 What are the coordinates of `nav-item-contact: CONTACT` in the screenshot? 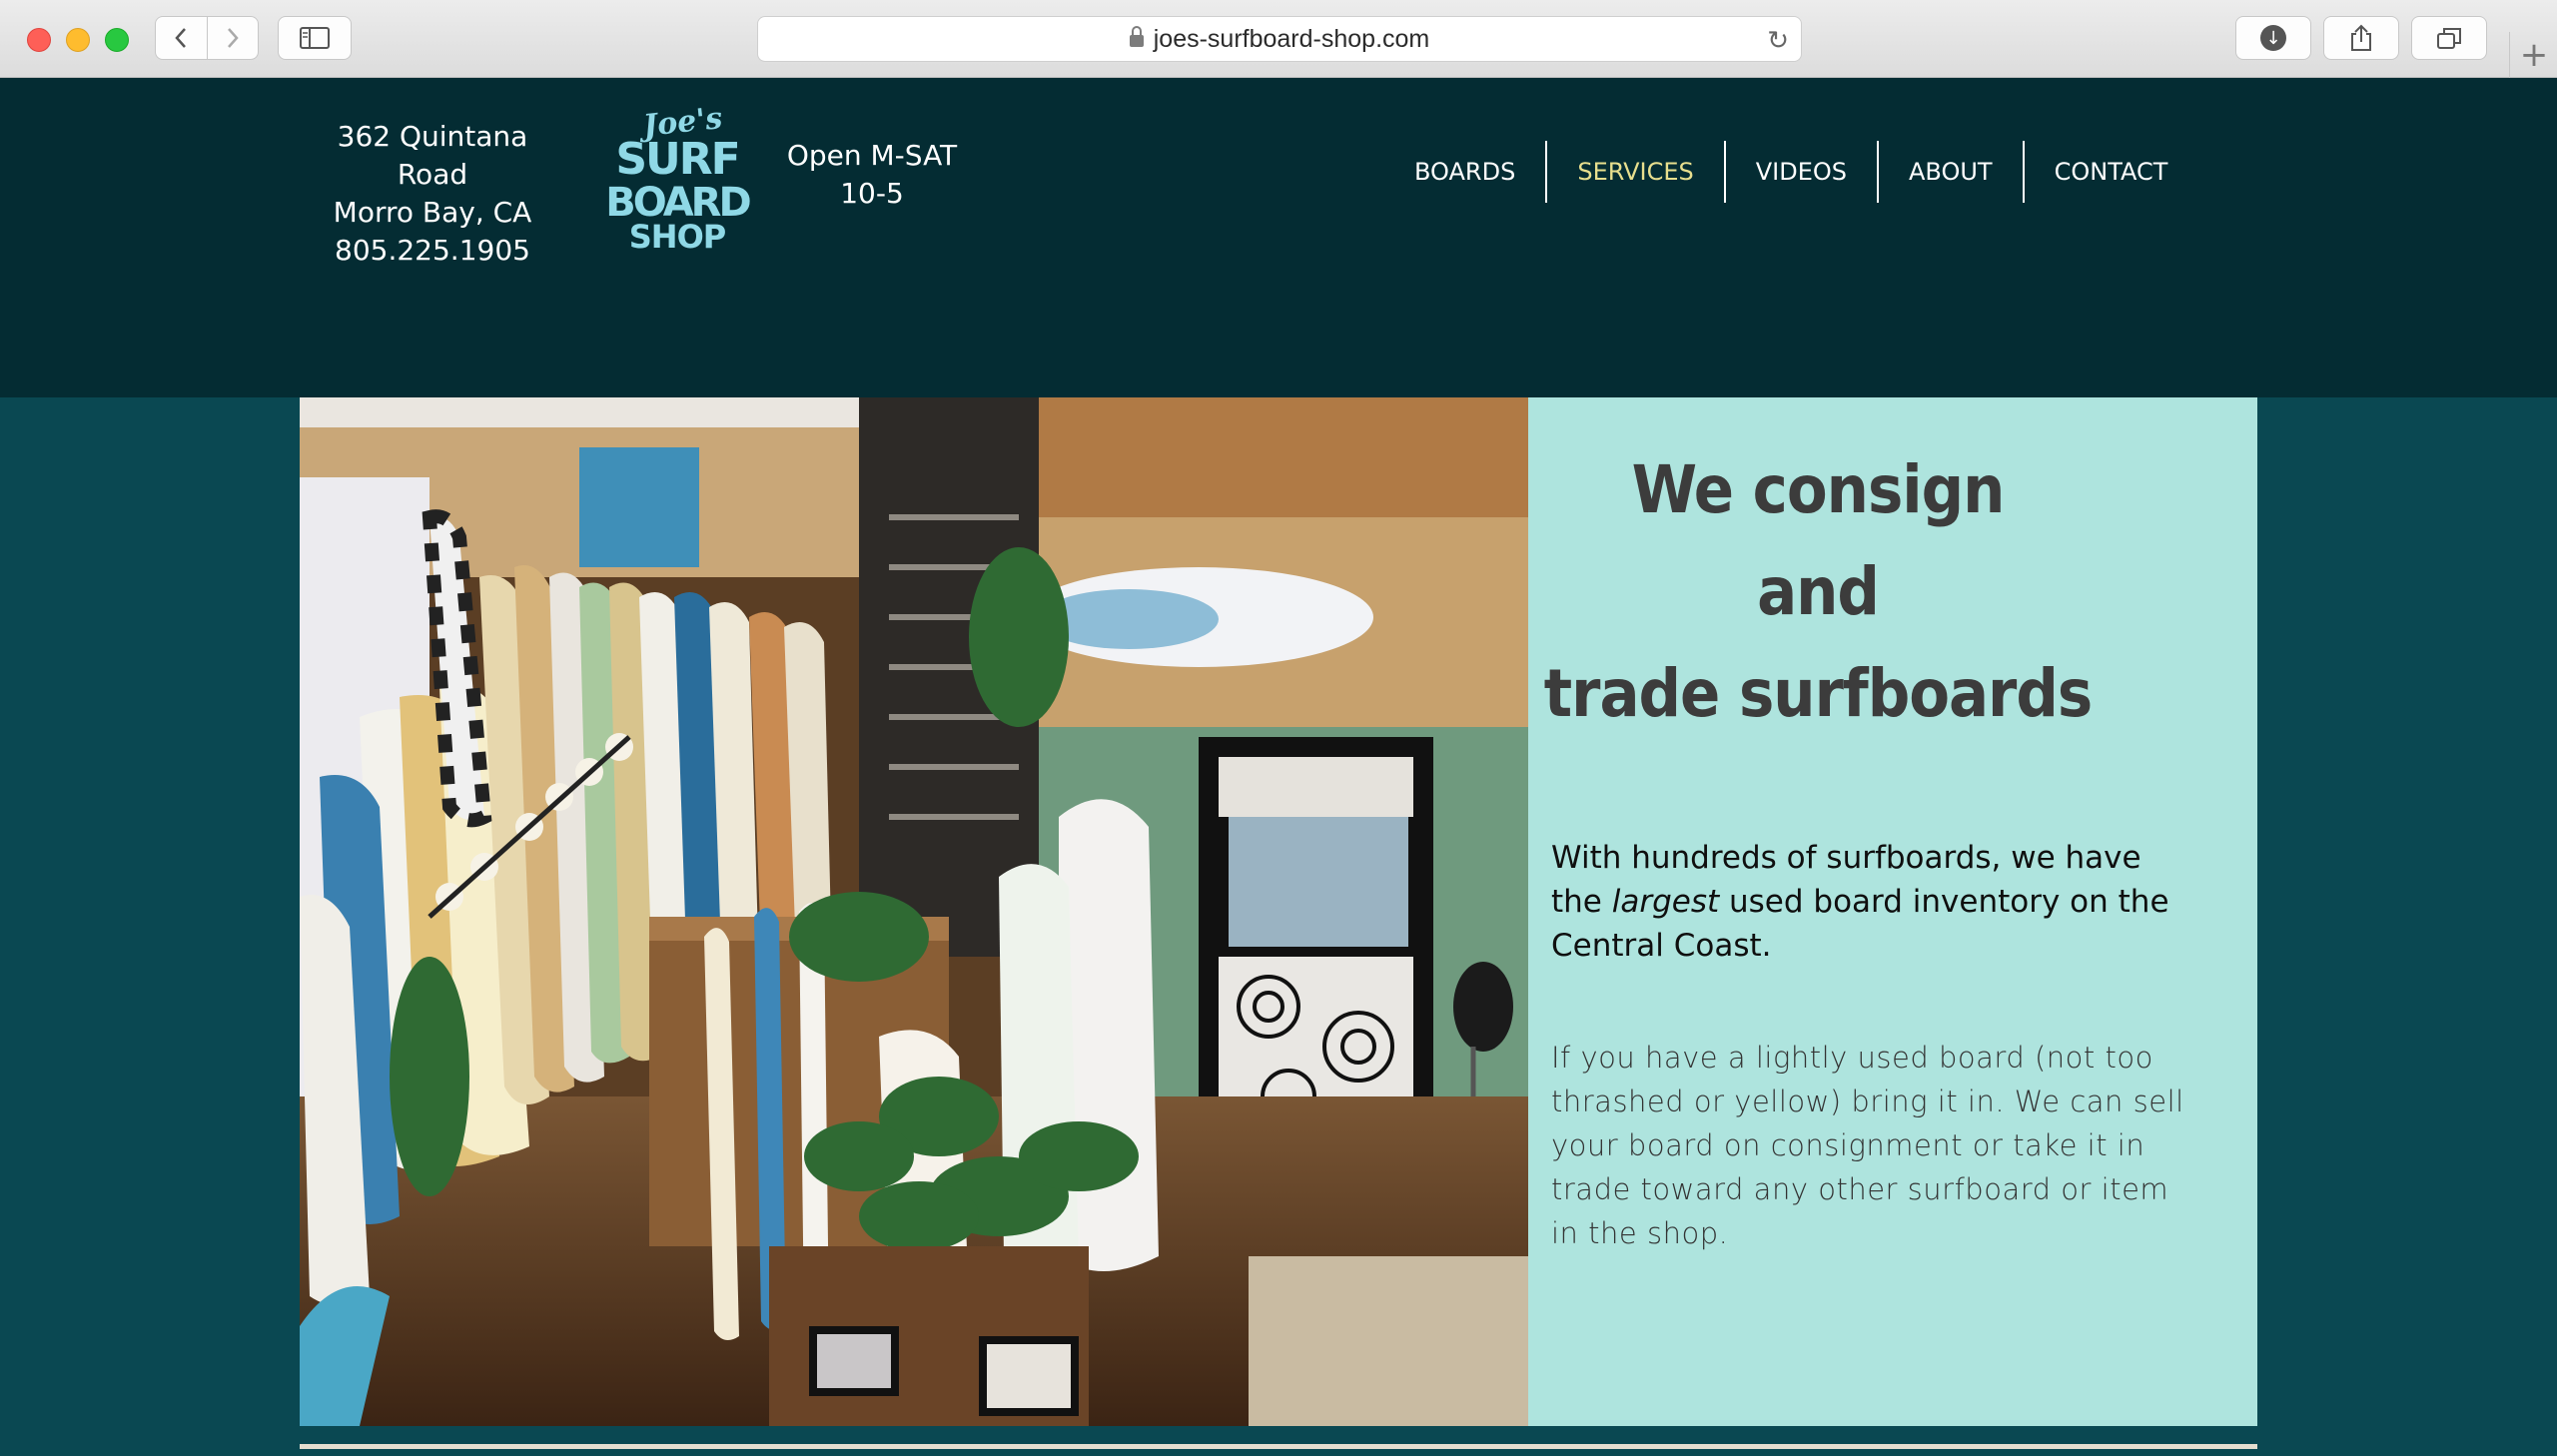 It's located at (2110, 172).